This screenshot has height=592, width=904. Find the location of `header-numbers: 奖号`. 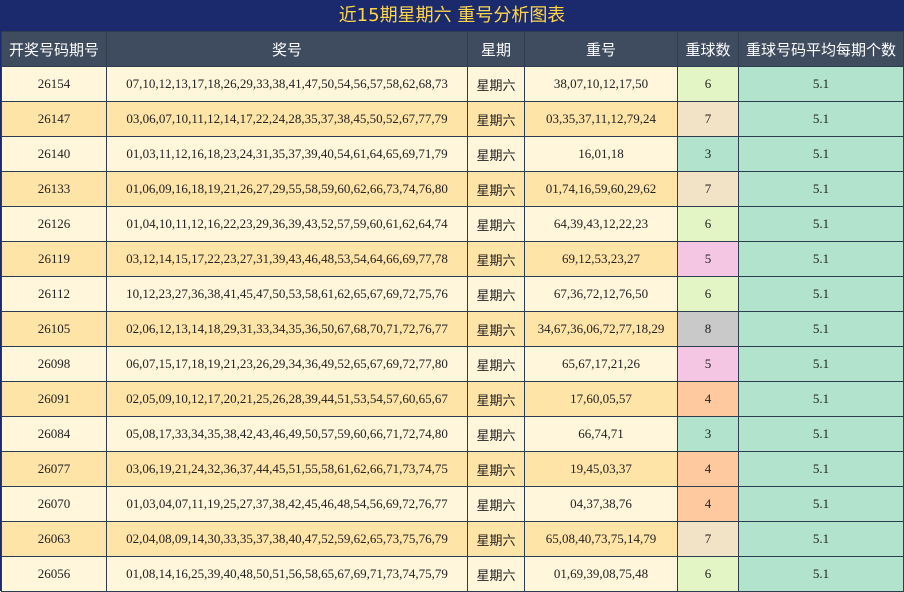

header-numbers: 奖号 is located at coordinates (287, 49).